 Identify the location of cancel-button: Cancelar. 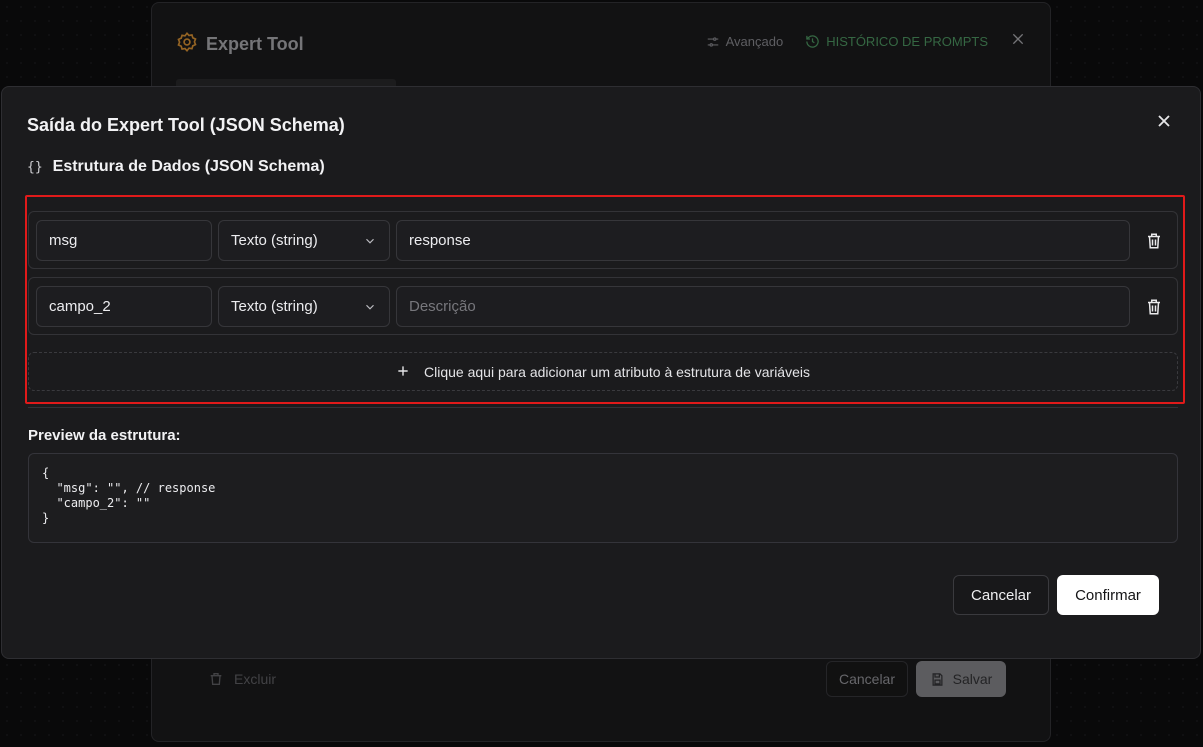
(1001, 595).